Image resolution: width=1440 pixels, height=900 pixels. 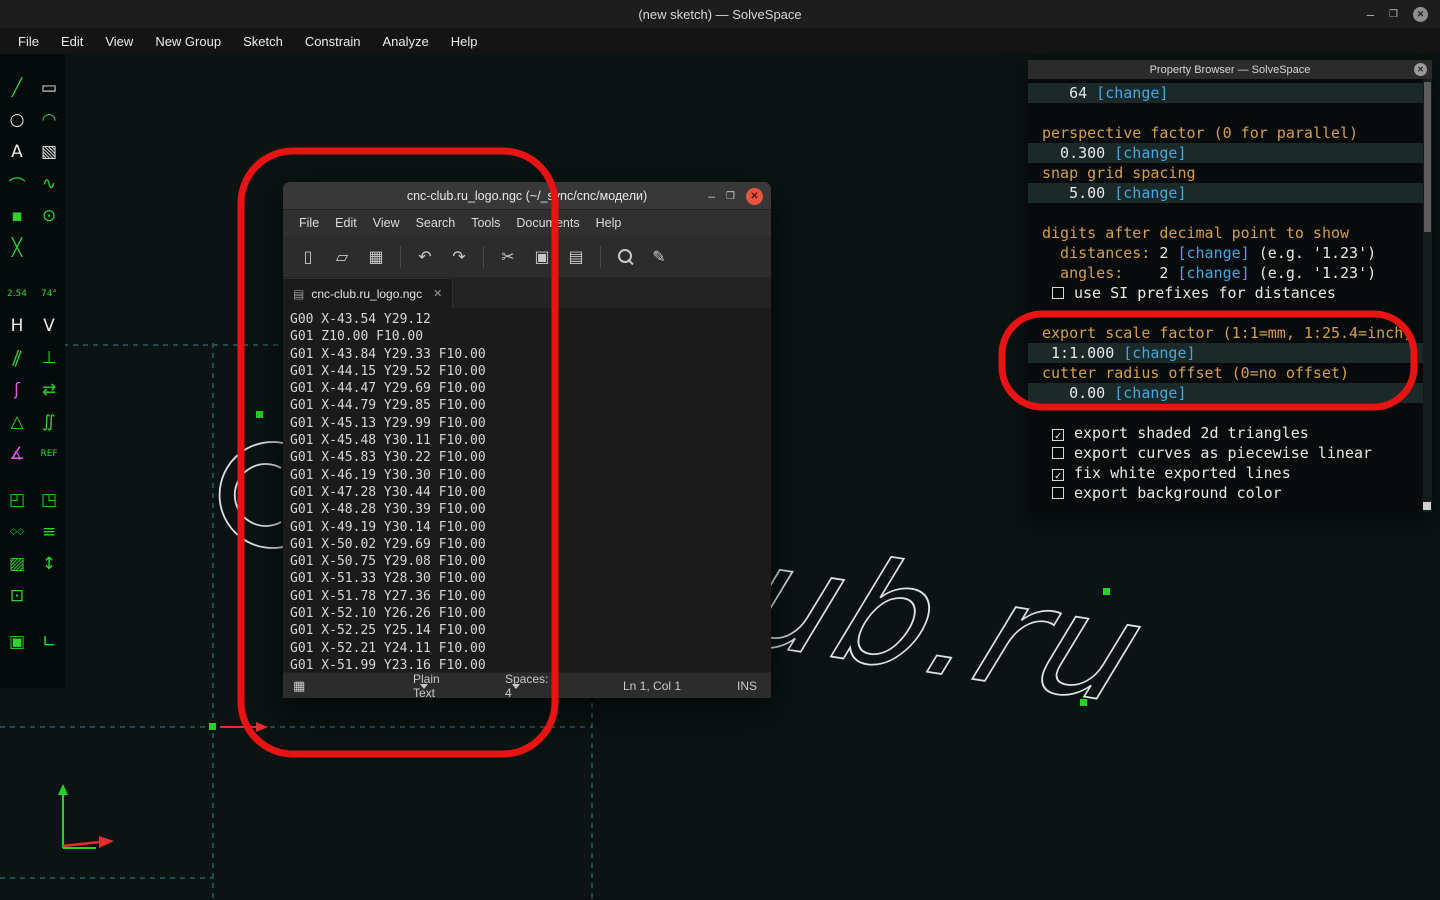 I want to click on editor-menu-item-tools: Tools, so click(x=485, y=223).